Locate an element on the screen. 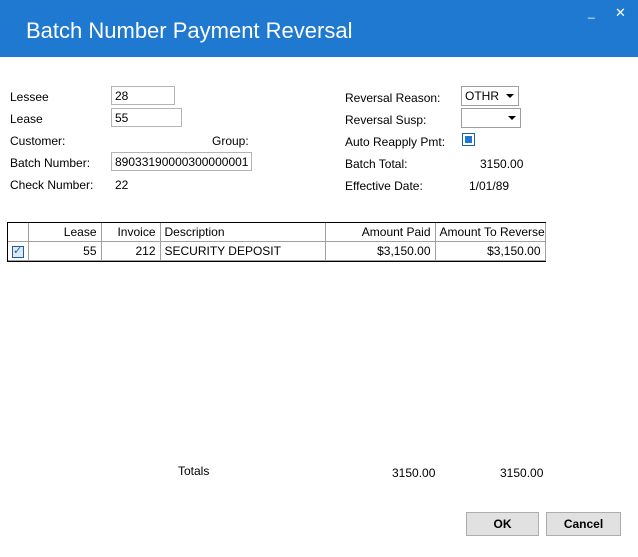 Image resolution: width=638 pixels, height=557 pixels. minimize-icon: _ is located at coordinates (591, 12).